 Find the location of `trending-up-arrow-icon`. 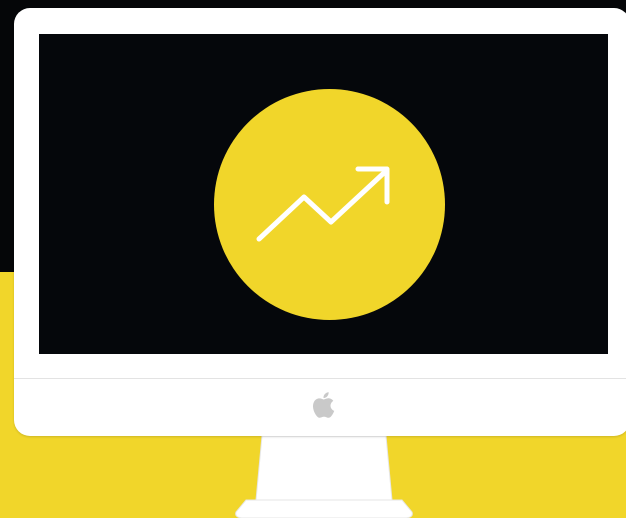

trending-up-arrow-icon is located at coordinates (323, 204).